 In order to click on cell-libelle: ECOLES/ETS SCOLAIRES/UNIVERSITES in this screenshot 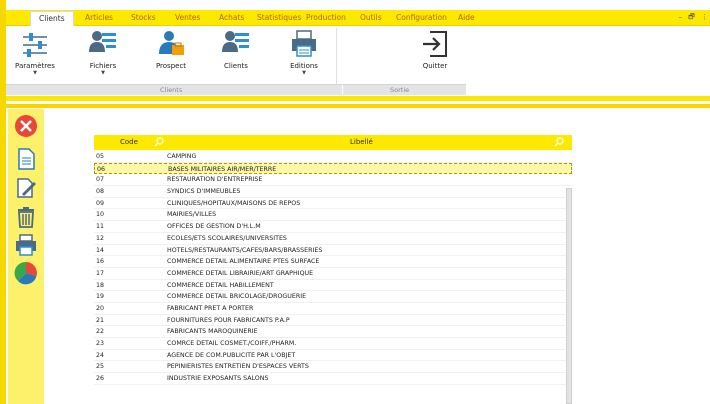, I will do `click(227, 238)`.